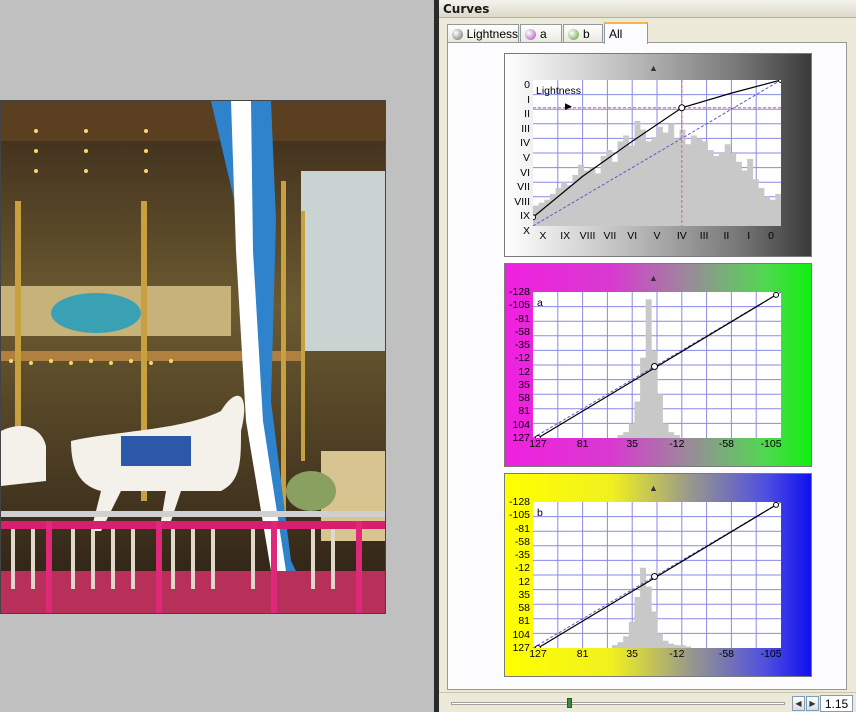 This screenshot has height=712, width=856. I want to click on a-channel-plot: a, so click(657, 365).